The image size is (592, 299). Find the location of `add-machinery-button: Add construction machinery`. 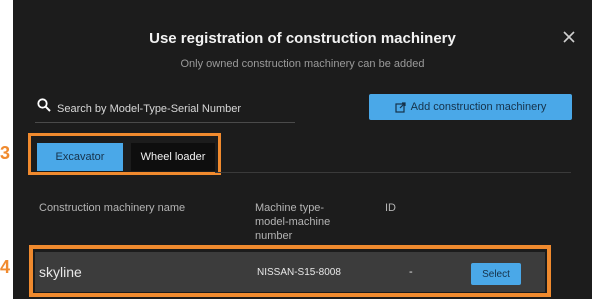

add-machinery-button: Add construction machinery is located at coordinates (470, 107).